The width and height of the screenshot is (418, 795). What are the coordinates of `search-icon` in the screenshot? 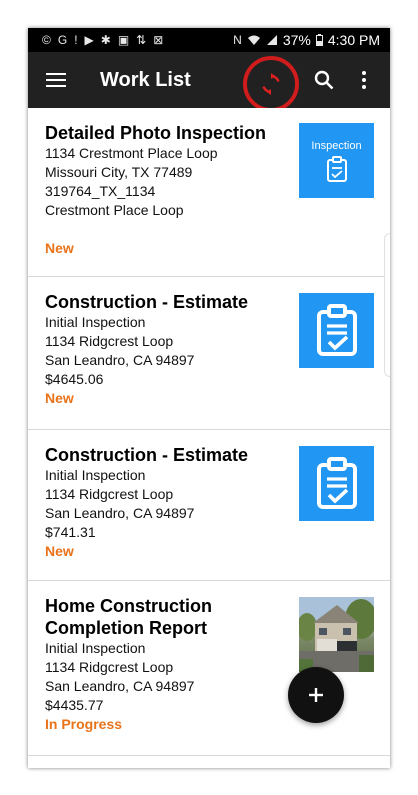 It's located at (324, 80).